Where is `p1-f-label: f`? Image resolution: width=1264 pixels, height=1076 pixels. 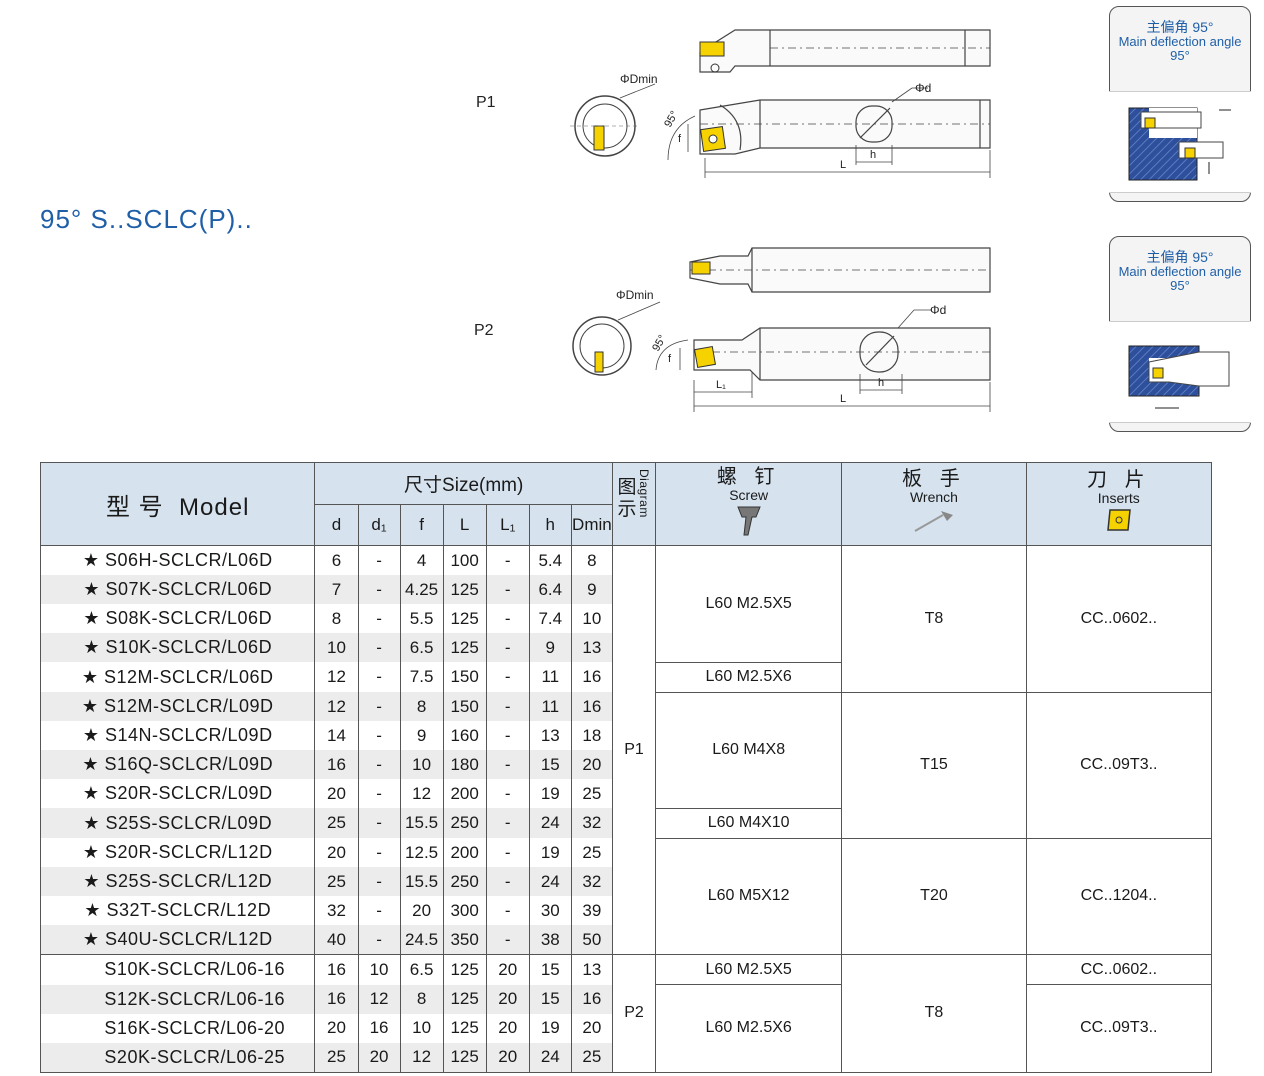 p1-f-label: f is located at coordinates (680, 139).